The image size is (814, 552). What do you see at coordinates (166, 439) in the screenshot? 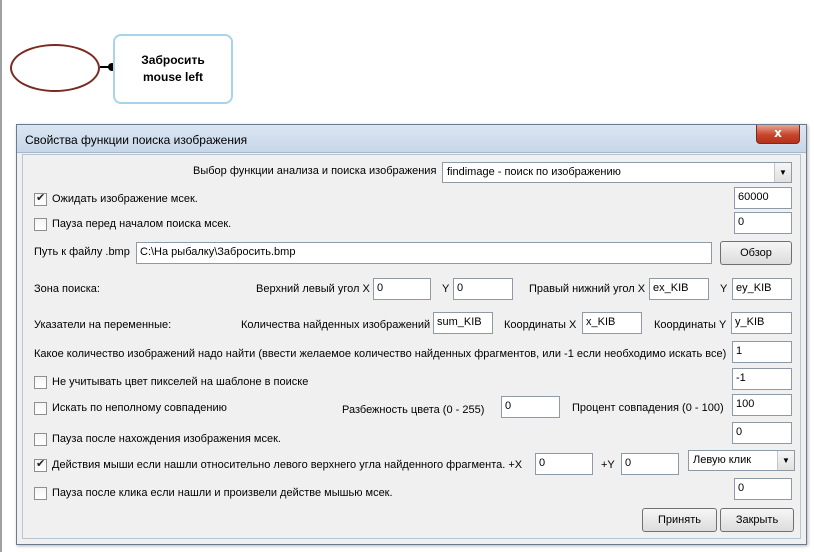
I see `pause-after-find-label: Пауза после нахождения изображения мсек.` at bounding box center [166, 439].